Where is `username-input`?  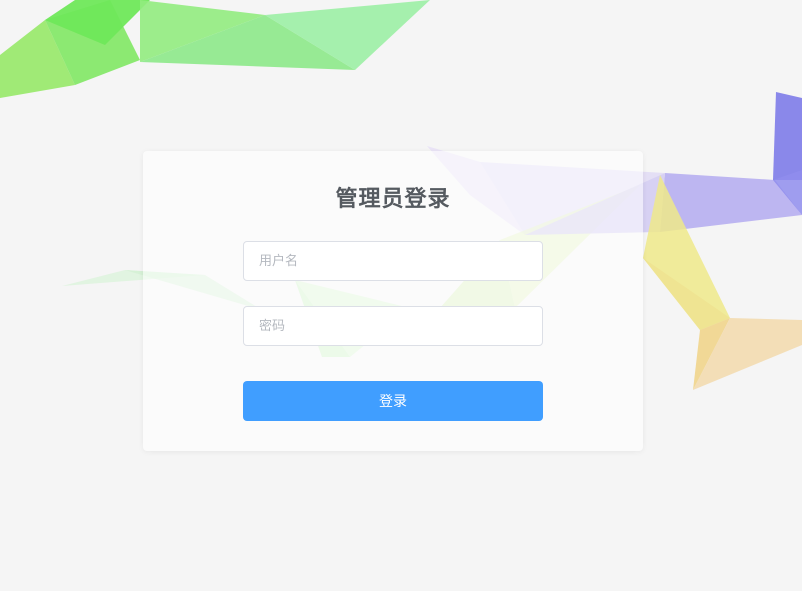 username-input is located at coordinates (393, 261).